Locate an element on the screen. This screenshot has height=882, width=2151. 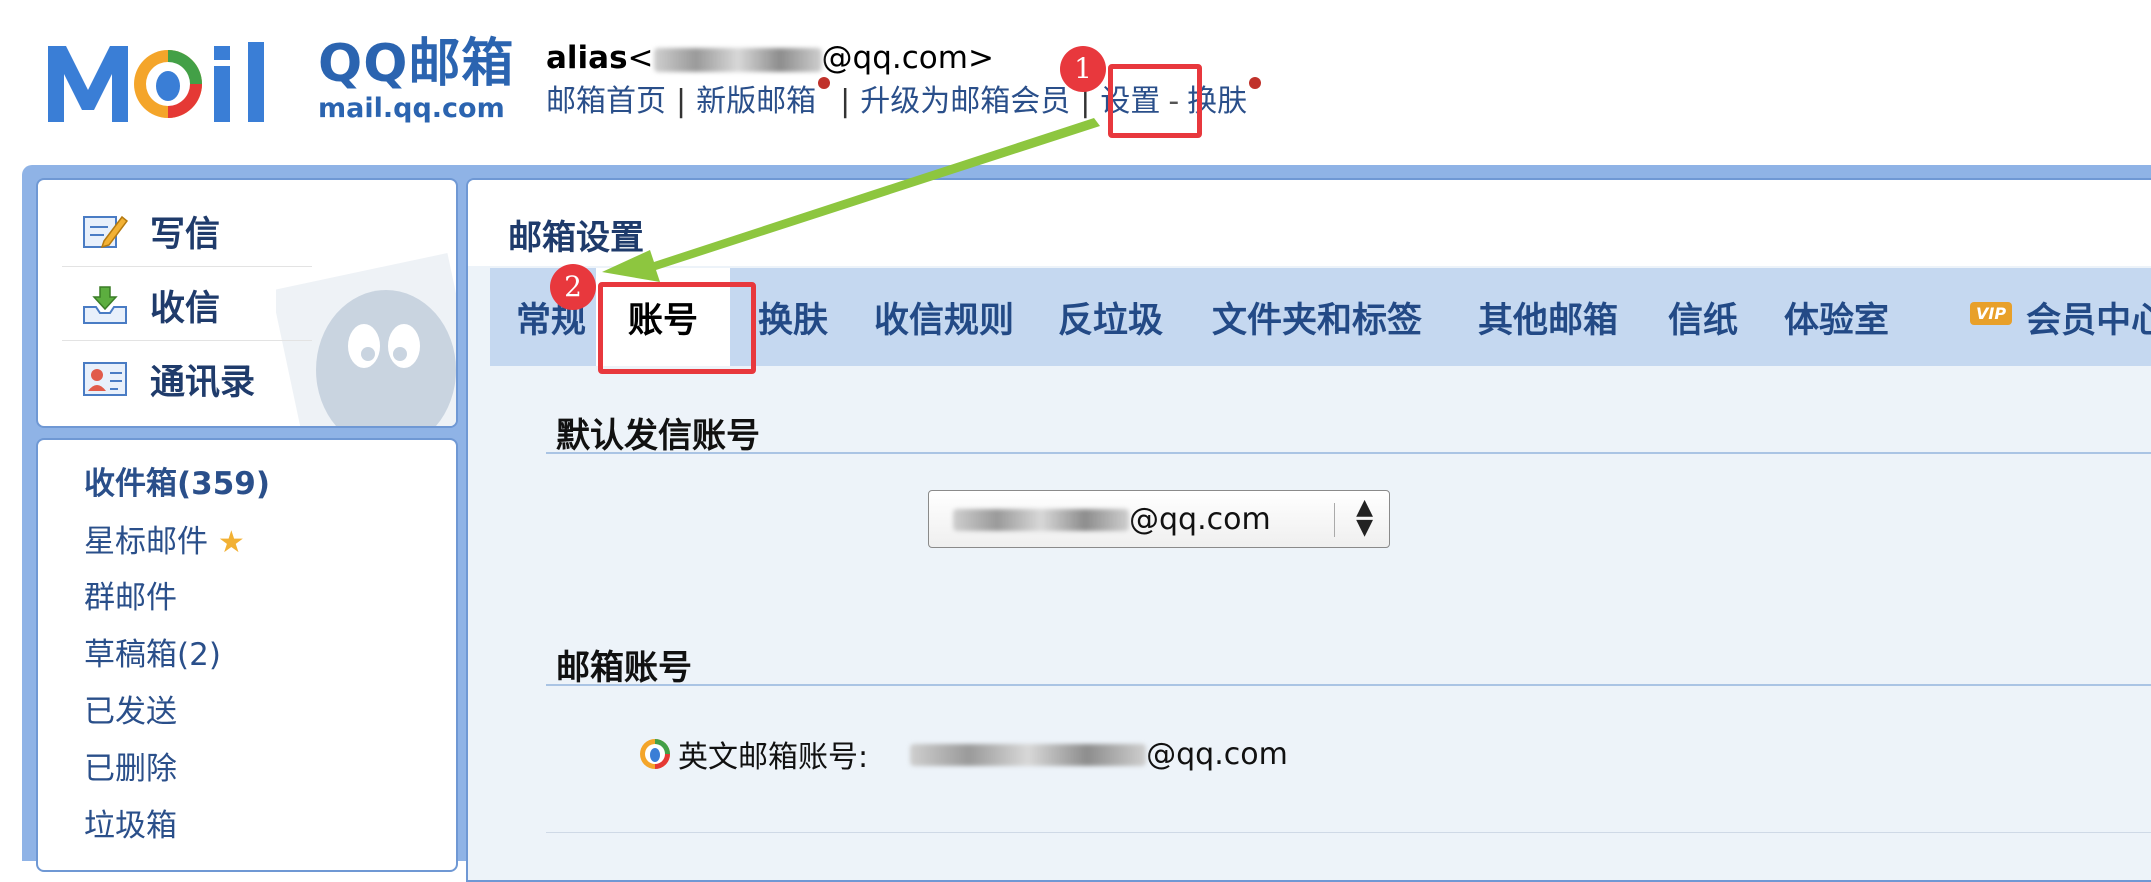
contacts-label: 通讯录 is located at coordinates (203, 382).